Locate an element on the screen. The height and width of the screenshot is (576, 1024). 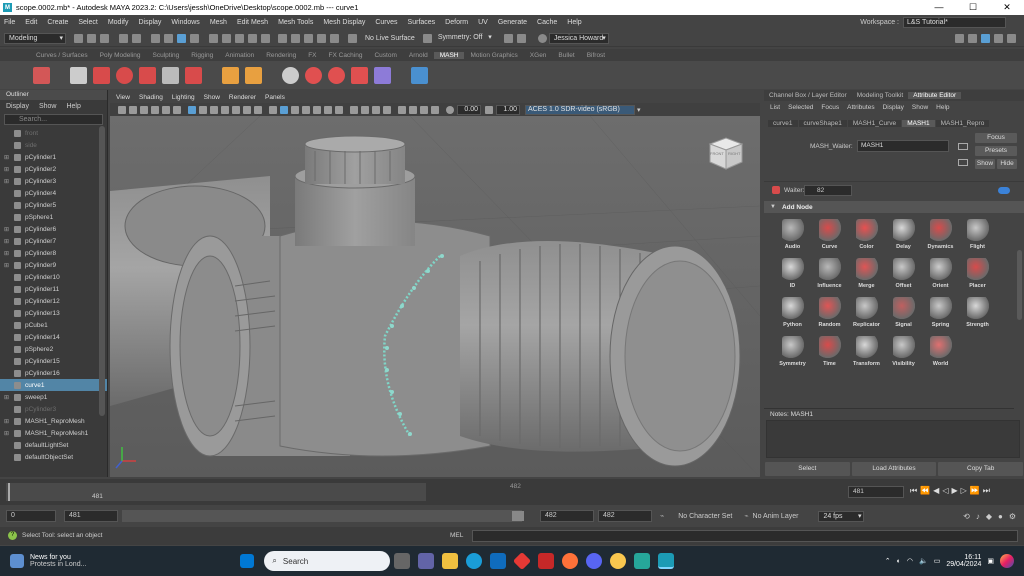
waiter-count-field: 82 is located at coordinates (828, 190).